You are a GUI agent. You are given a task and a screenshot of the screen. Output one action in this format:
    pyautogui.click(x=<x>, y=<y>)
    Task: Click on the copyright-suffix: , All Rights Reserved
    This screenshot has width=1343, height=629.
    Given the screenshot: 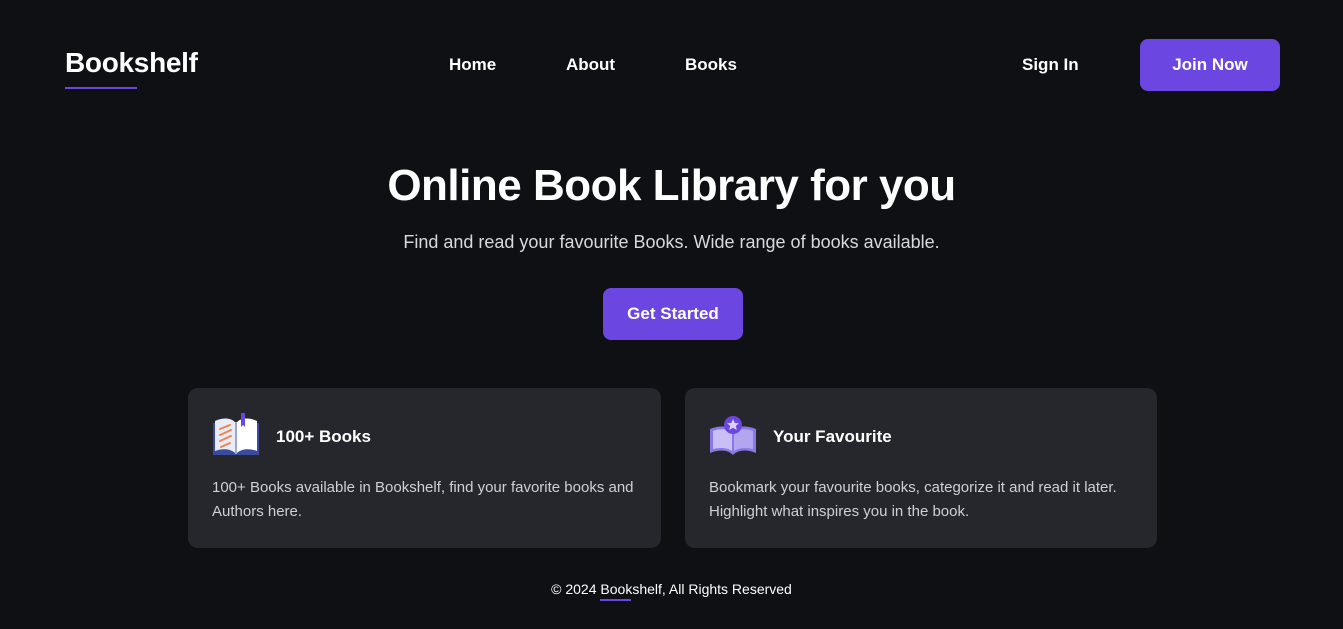 What is the action you would take?
    pyautogui.click(x=726, y=589)
    